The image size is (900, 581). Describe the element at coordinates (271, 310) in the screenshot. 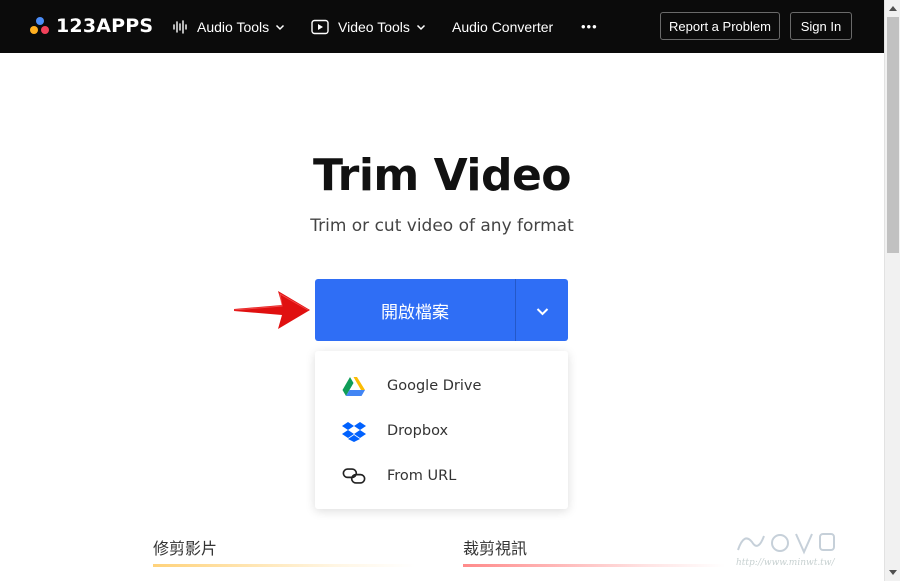

I see `red-arrow-annotation-icon` at that location.